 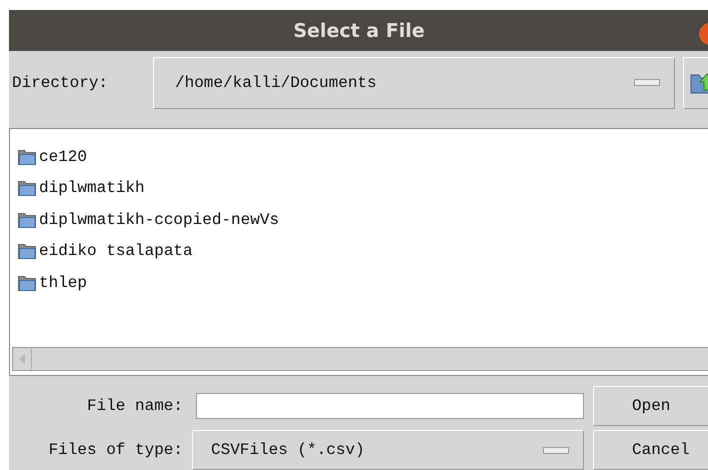 I want to click on open-button: Open, so click(x=650, y=406).